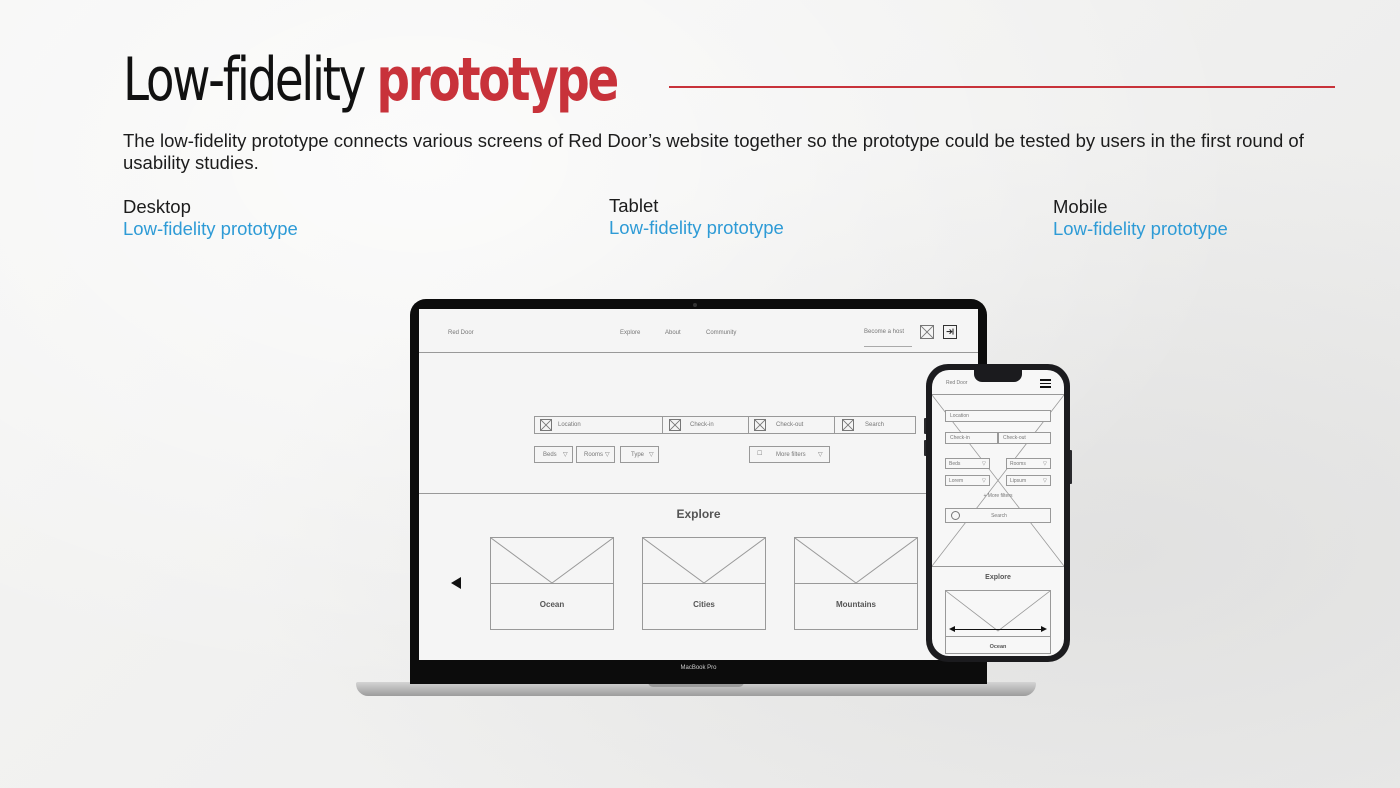  I want to click on wf-filter-beds: Beds ▽, so click(553, 454).